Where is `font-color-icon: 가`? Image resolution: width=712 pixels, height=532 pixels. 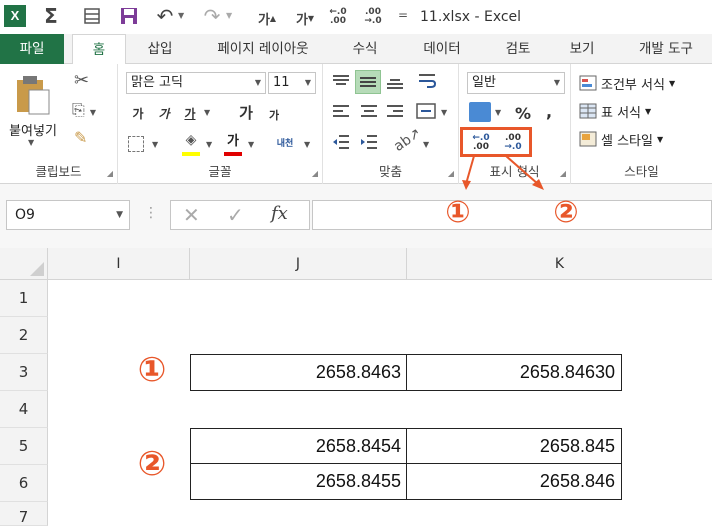 font-color-icon: 가 is located at coordinates (233, 143).